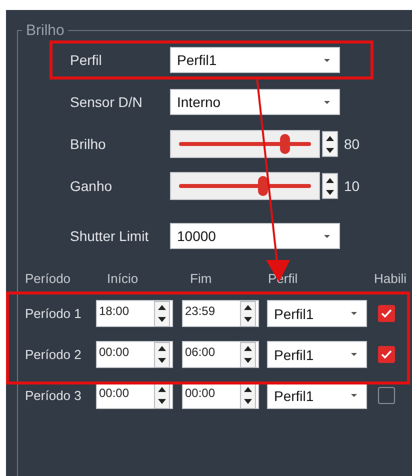 The height and width of the screenshot is (476, 412). What do you see at coordinates (110, 236) in the screenshot?
I see `field-label: Shutter Limit` at bounding box center [110, 236].